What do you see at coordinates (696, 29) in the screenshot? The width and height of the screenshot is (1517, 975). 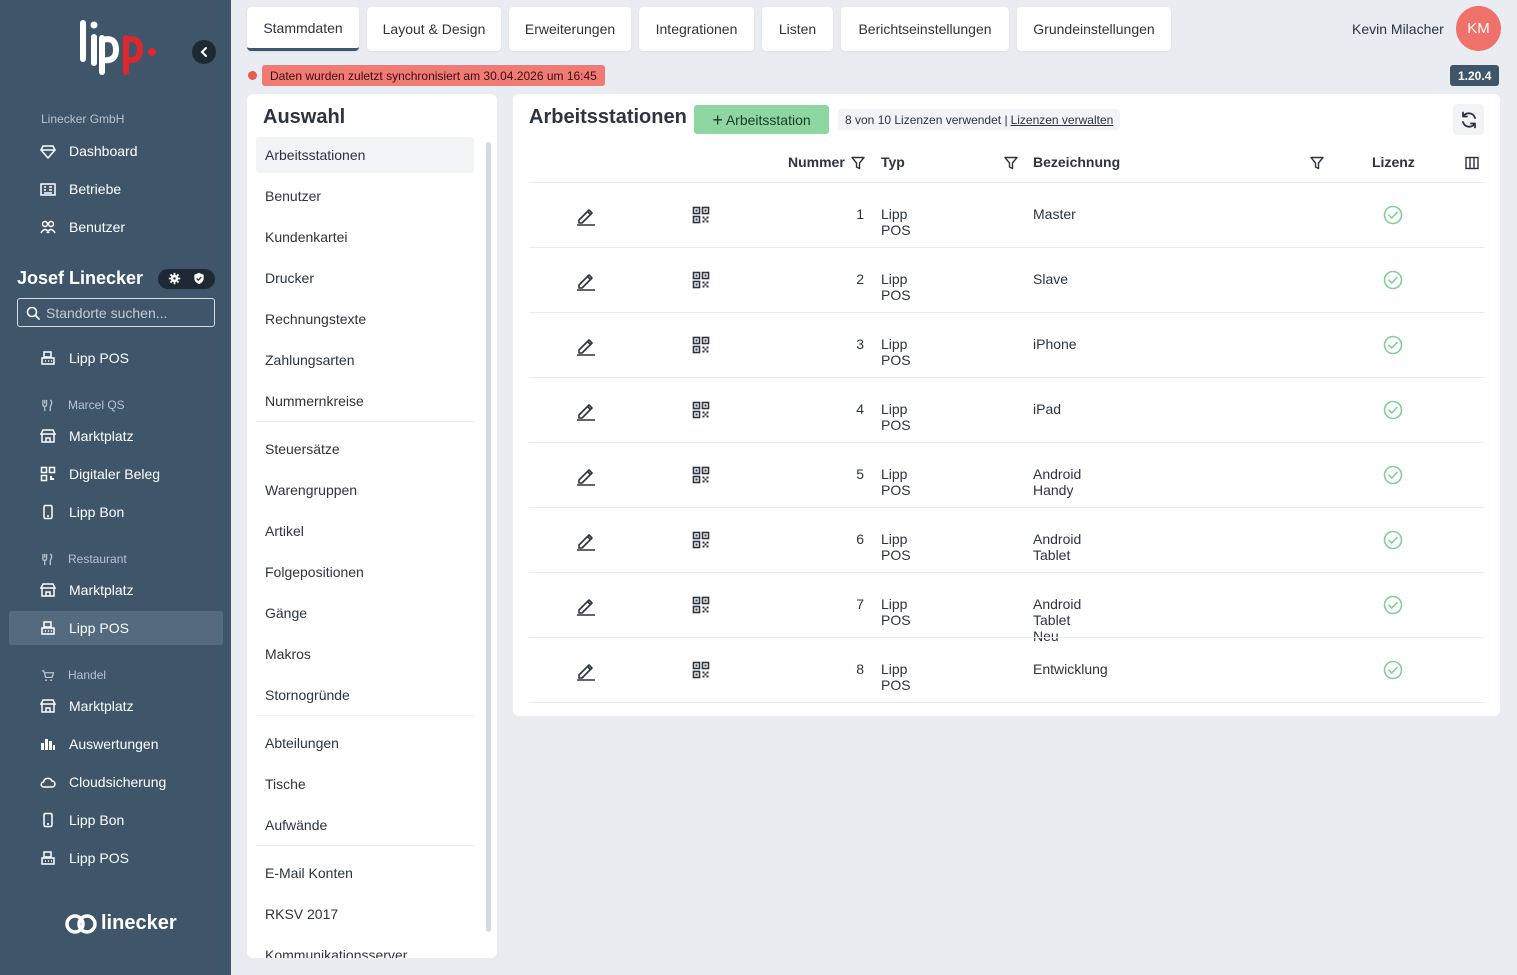 I see `tab-integrationen: Integrationen` at bounding box center [696, 29].